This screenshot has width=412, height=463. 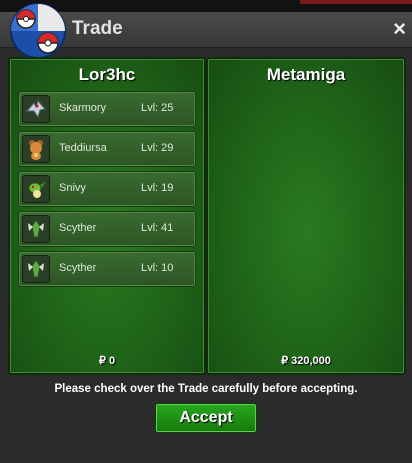 What do you see at coordinates (97, 28) in the screenshot?
I see `window-title: Trade` at bounding box center [97, 28].